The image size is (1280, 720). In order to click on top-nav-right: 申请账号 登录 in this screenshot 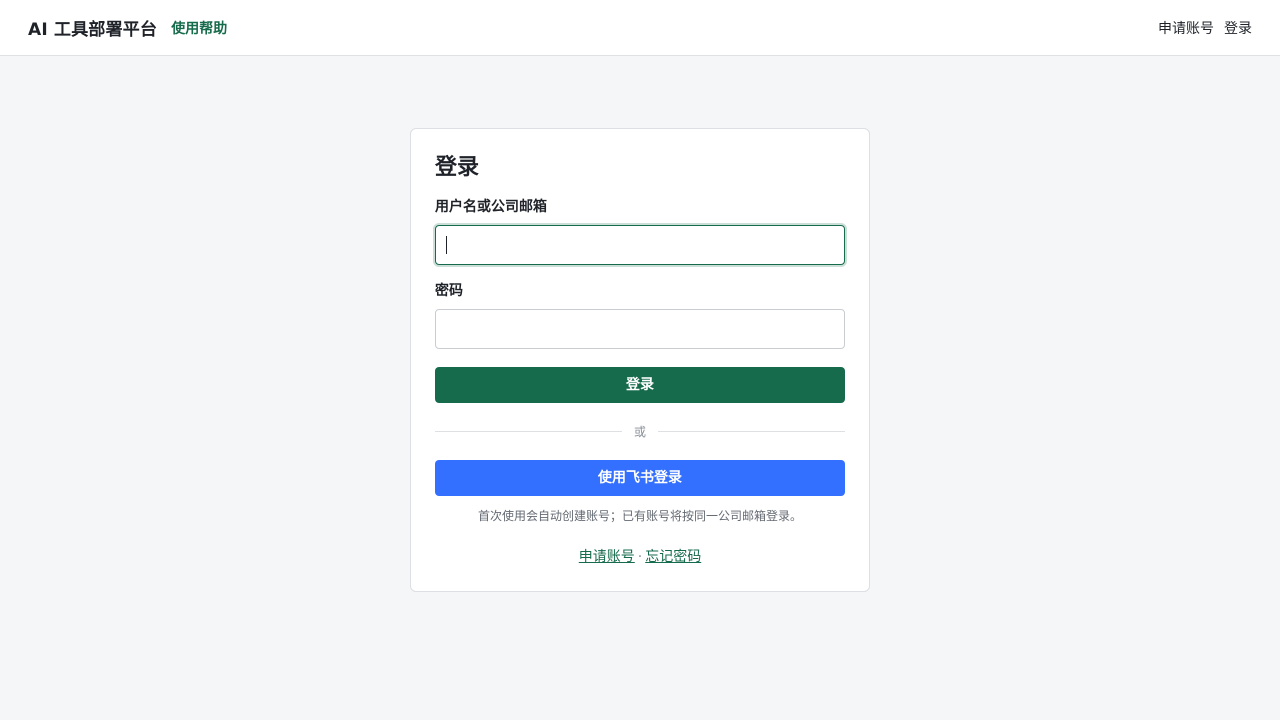, I will do `click(1205, 28)`.